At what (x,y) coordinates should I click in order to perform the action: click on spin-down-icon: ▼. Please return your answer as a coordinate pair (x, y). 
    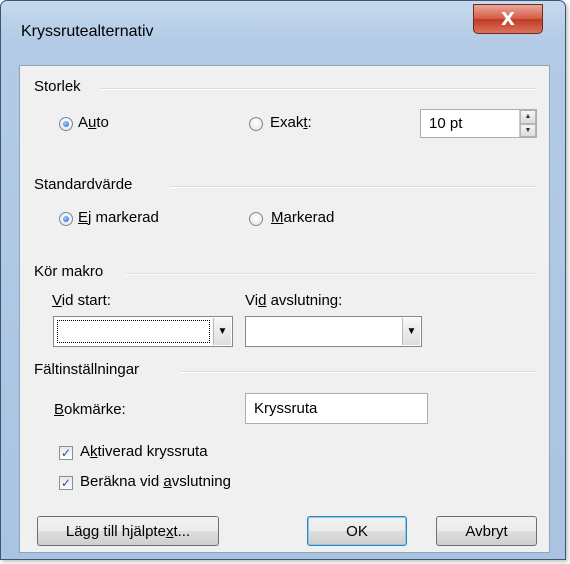
    Looking at the image, I should click on (528, 130).